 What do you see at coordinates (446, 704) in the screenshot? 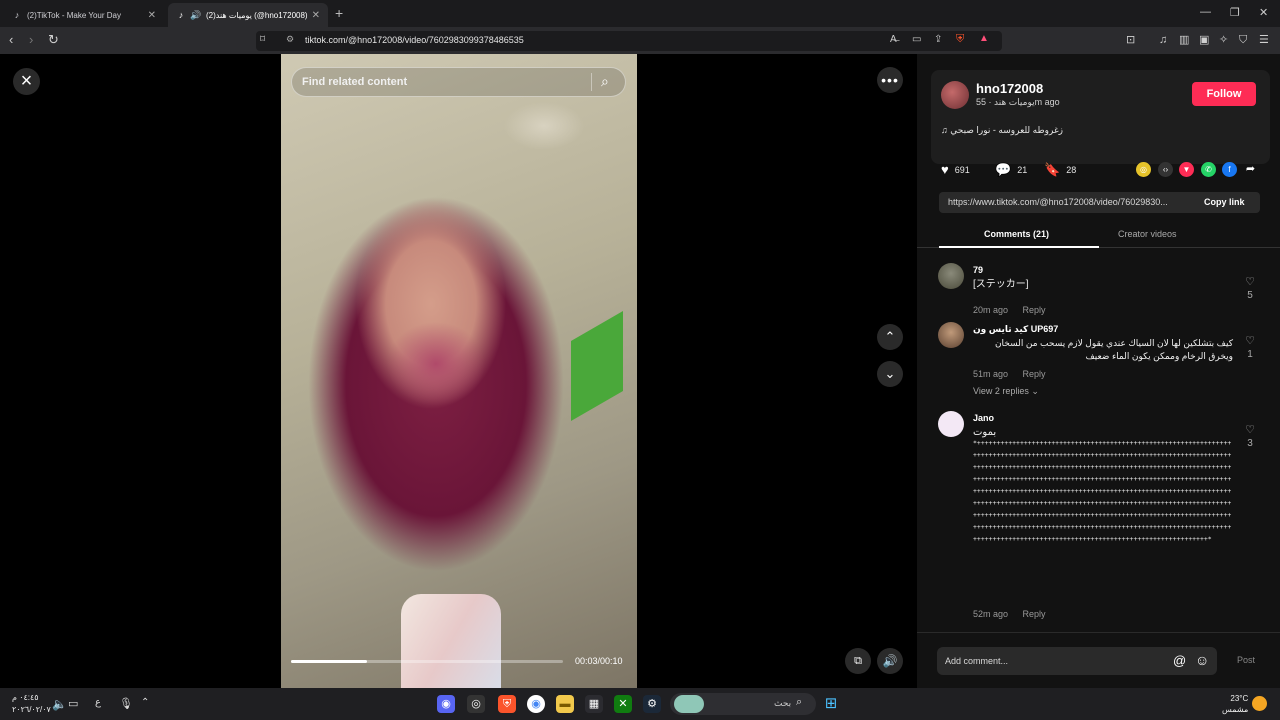
I see `discord-icon: ◉` at bounding box center [446, 704].